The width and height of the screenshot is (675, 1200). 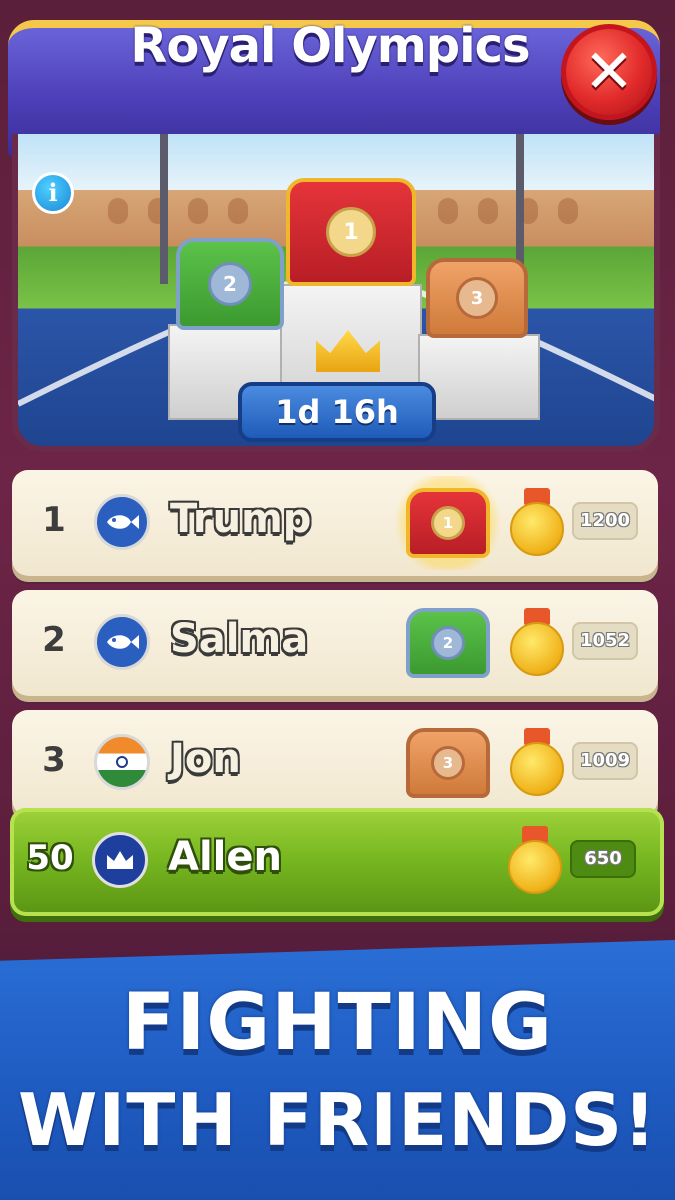 I want to click on promo-line-2: WITH FRIENDS!, so click(x=337, y=1120).